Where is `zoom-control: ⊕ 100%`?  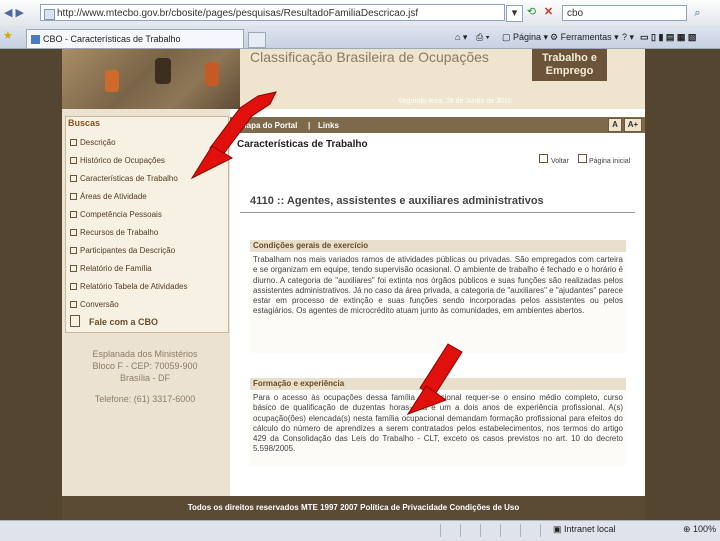 zoom-control: ⊕ 100% is located at coordinates (699, 529).